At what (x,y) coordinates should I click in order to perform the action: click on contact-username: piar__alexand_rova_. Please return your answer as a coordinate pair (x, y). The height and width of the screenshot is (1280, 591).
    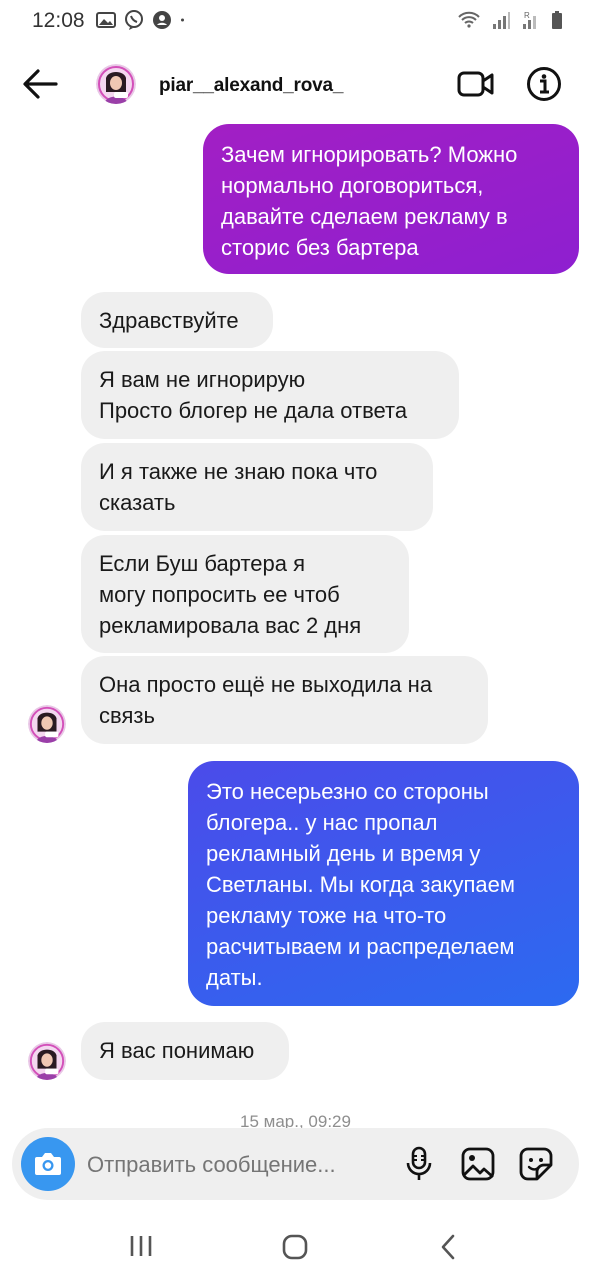
    Looking at the image, I should click on (251, 86).